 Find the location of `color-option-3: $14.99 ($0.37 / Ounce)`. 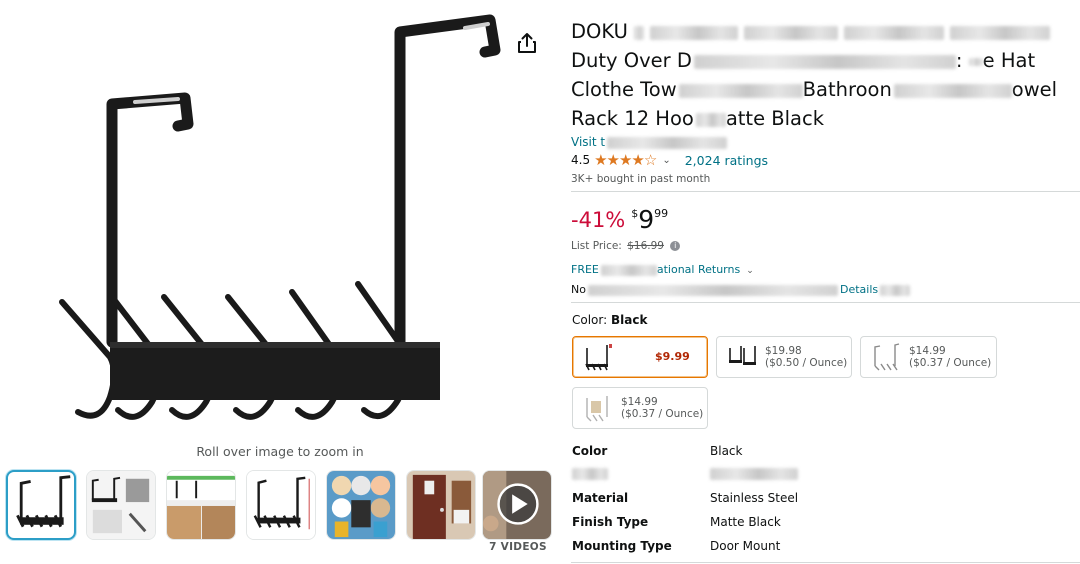

color-option-3: $14.99 ($0.37 / Ounce) is located at coordinates (928, 357).